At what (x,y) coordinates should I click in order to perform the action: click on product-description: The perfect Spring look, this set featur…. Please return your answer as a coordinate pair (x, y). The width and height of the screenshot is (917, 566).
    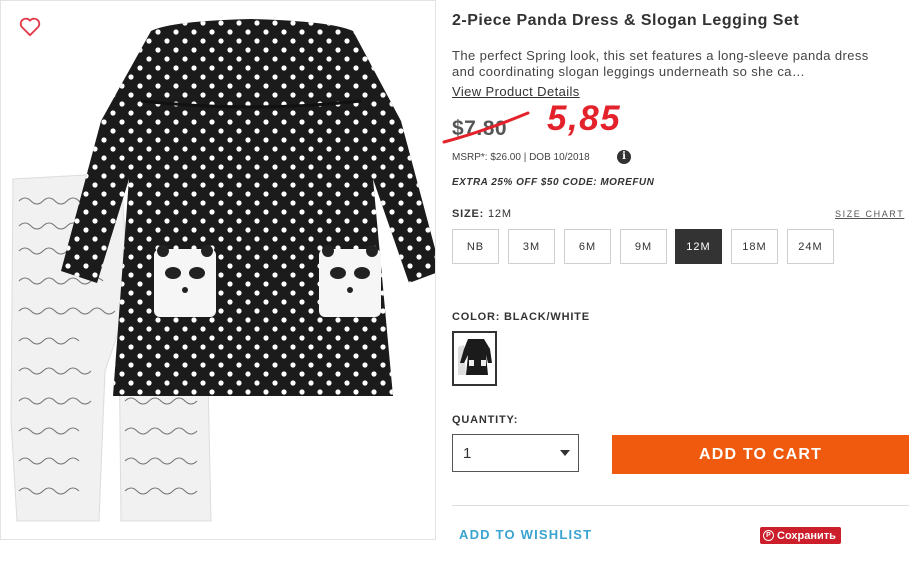
    Looking at the image, I should click on (660, 63).